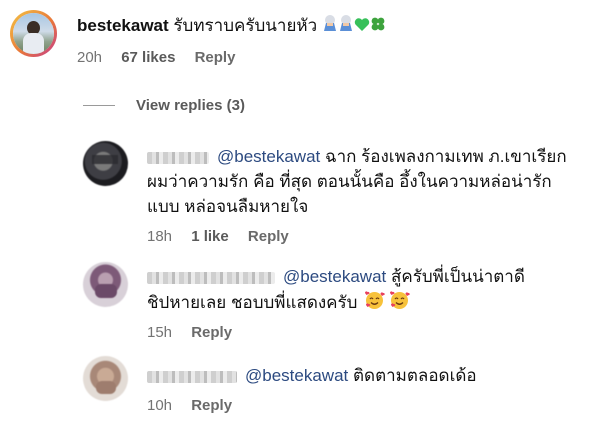  I want to click on likes-count: 1 like, so click(210, 236).